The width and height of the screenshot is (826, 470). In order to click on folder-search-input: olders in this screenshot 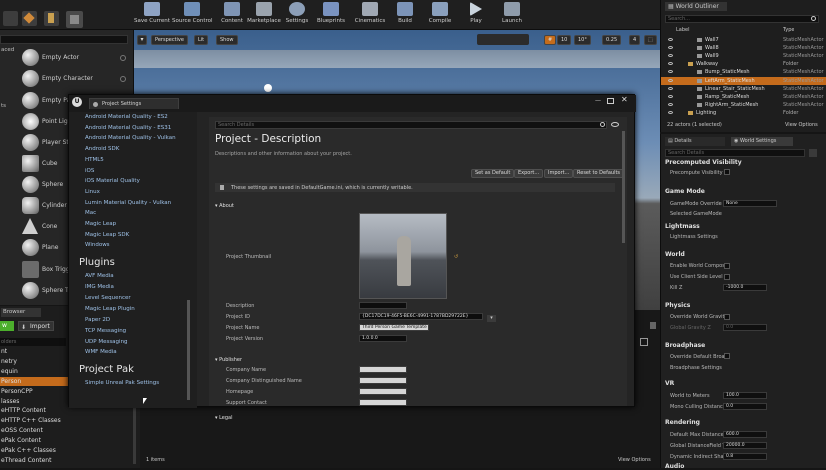, I will do `click(33, 342)`.